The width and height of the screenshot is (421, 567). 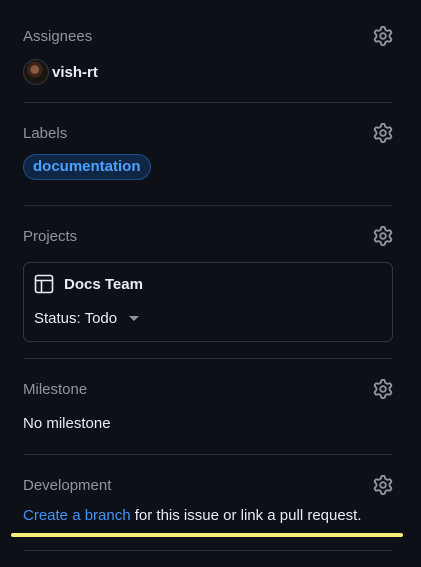 I want to click on development-title: Development, so click(x=67, y=485).